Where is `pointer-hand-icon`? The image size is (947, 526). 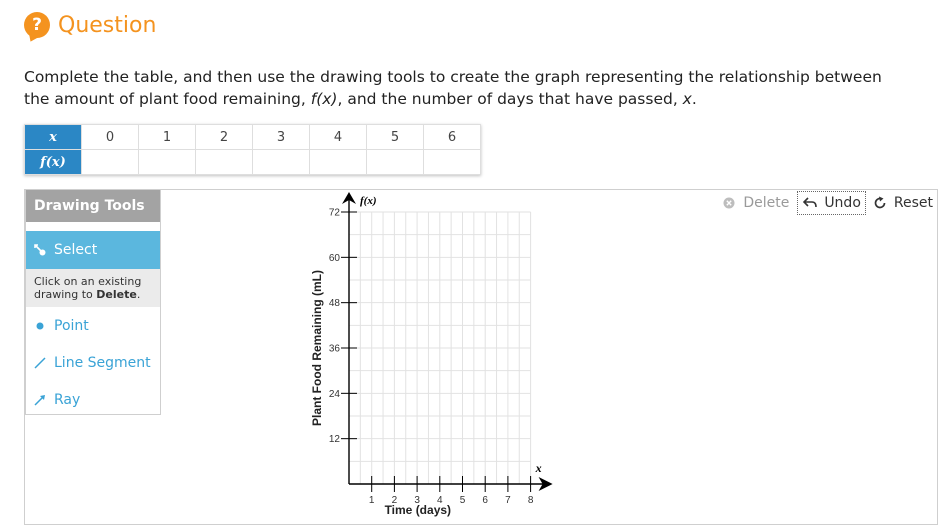 pointer-hand-icon is located at coordinates (40, 250).